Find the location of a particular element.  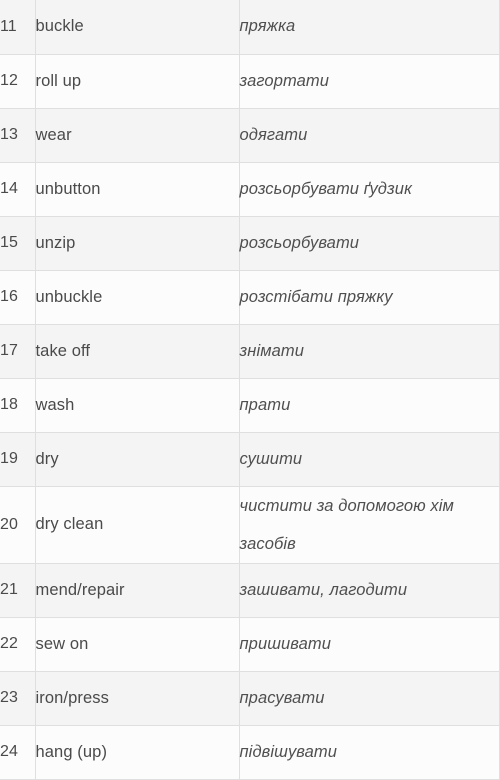

ukrainian-translation: одягати is located at coordinates (369, 135).